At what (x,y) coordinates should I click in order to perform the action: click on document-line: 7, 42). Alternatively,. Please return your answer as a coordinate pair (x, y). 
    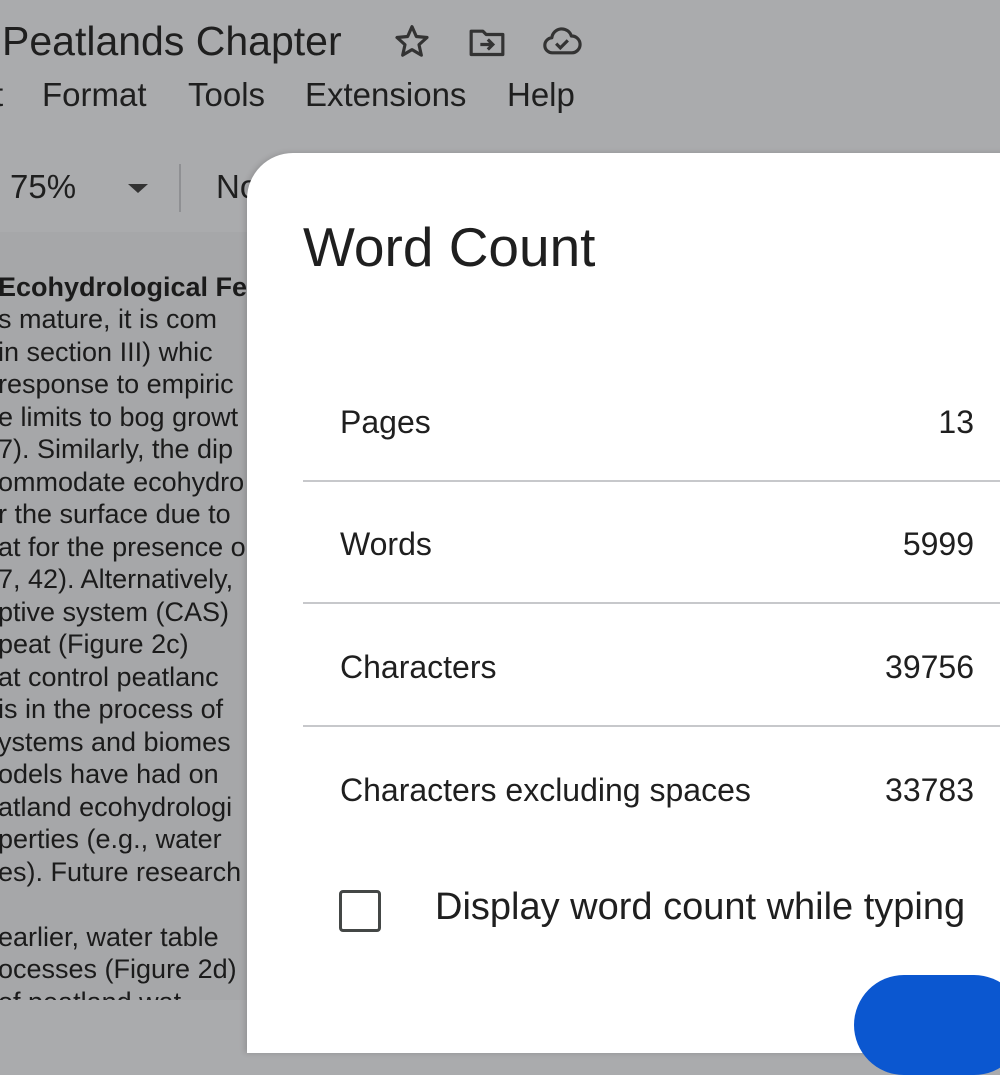
    Looking at the image, I should click on (117, 579).